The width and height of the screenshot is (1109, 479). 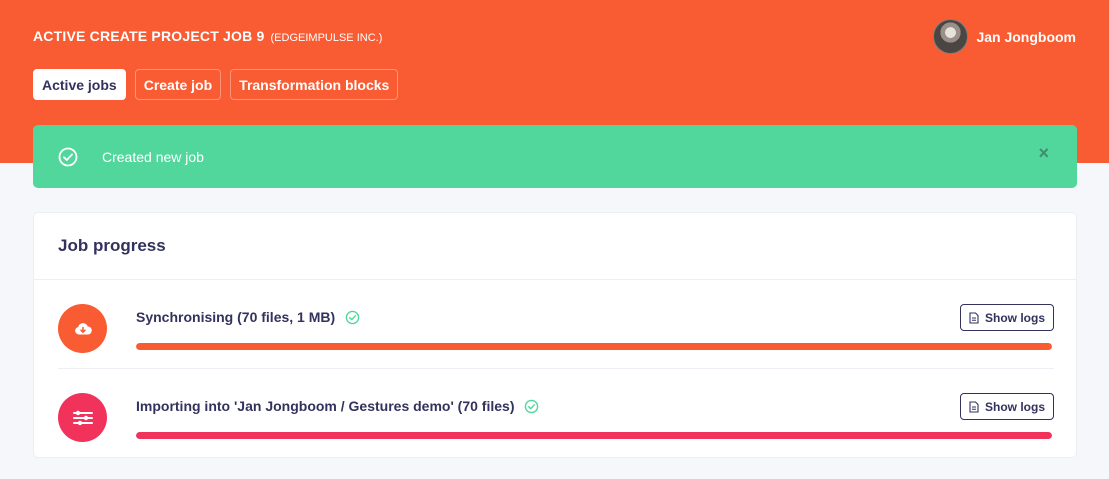 I want to click on card-title: Job progress, so click(x=112, y=245).